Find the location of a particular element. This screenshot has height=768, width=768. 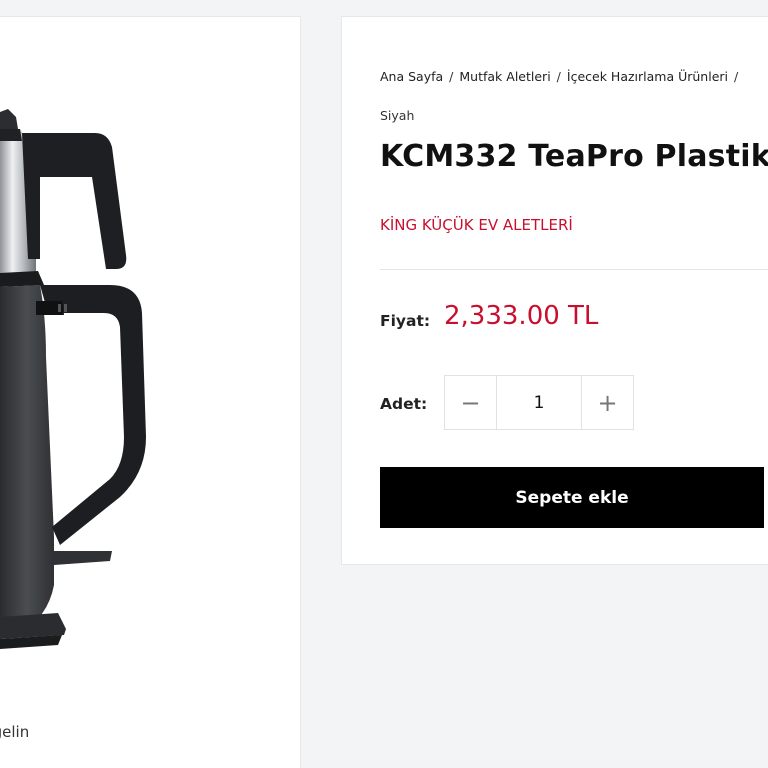

quantity-increase-button: + is located at coordinates (607, 402).